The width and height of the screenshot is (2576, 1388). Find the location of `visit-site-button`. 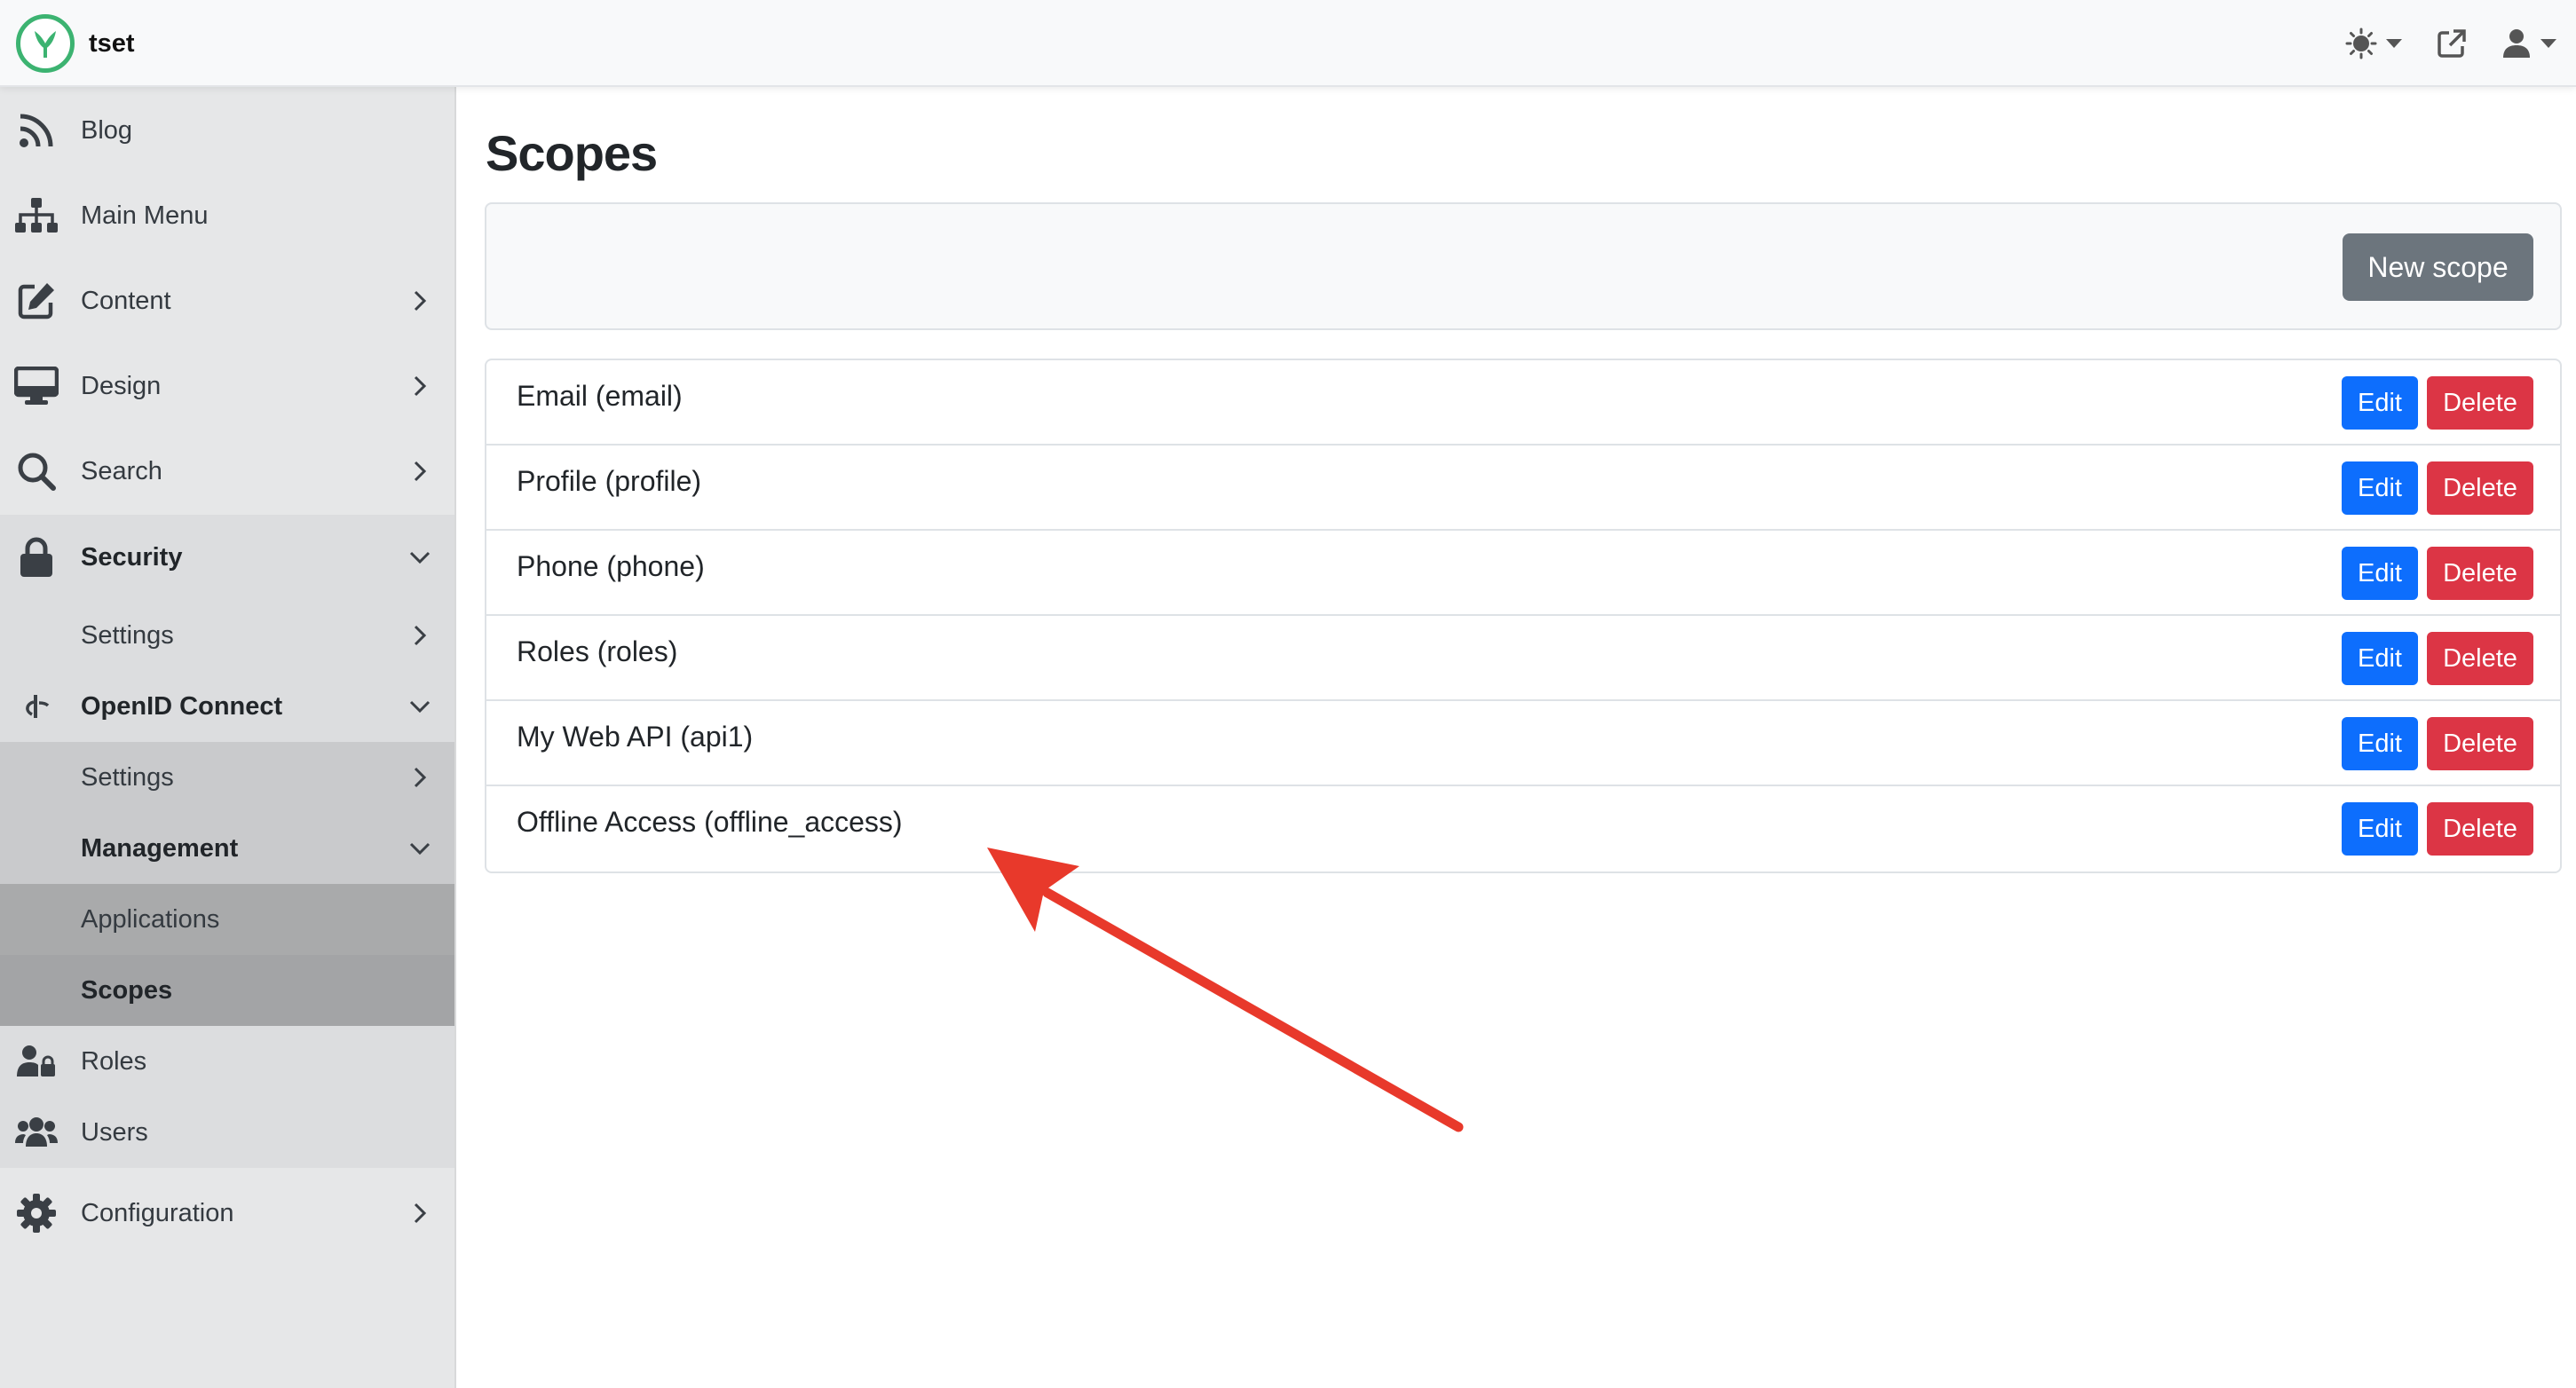

visit-site-button is located at coordinates (2452, 43).